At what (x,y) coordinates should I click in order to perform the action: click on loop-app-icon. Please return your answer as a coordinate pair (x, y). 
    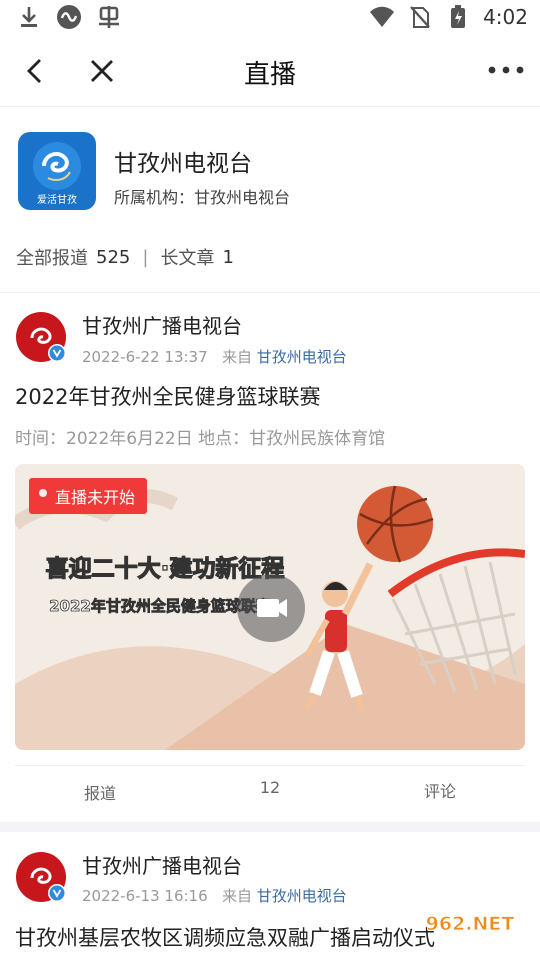
    Looking at the image, I should click on (69, 17).